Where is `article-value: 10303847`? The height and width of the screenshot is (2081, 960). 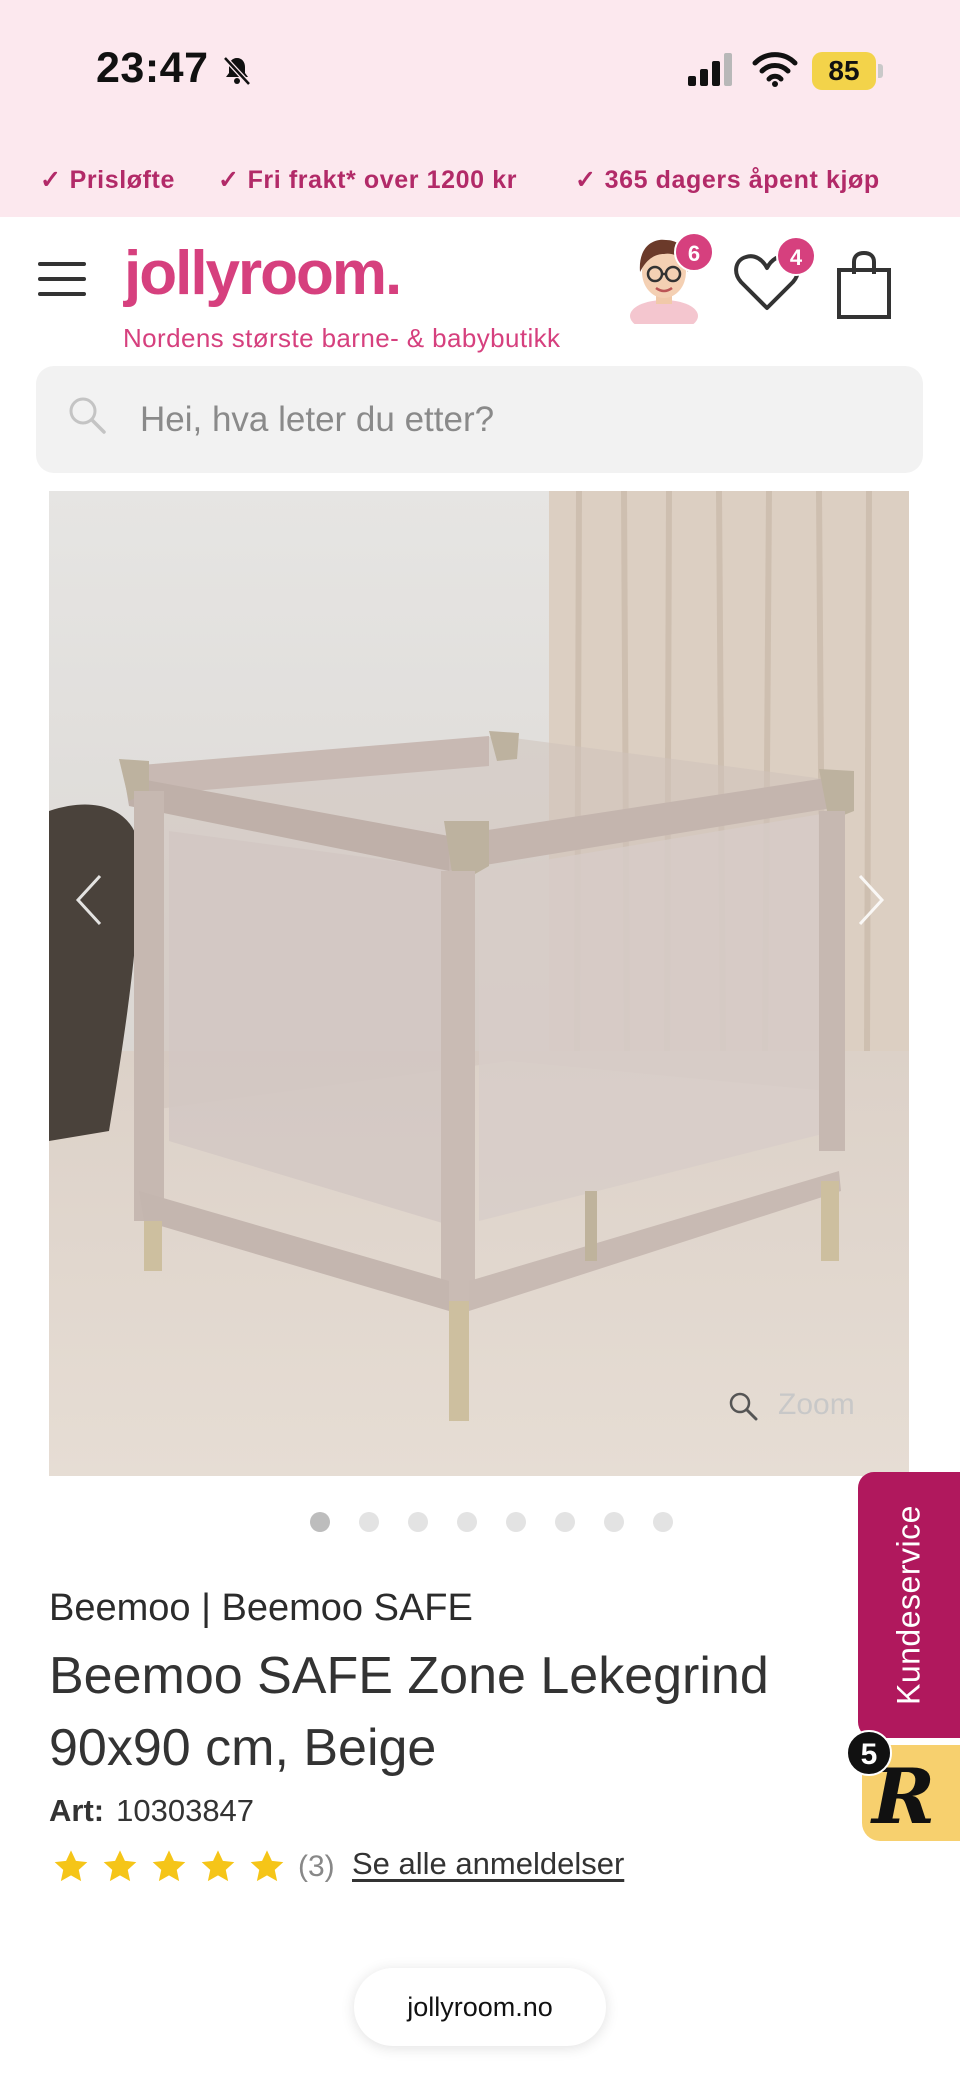
article-value: 10303847 is located at coordinates (185, 1810).